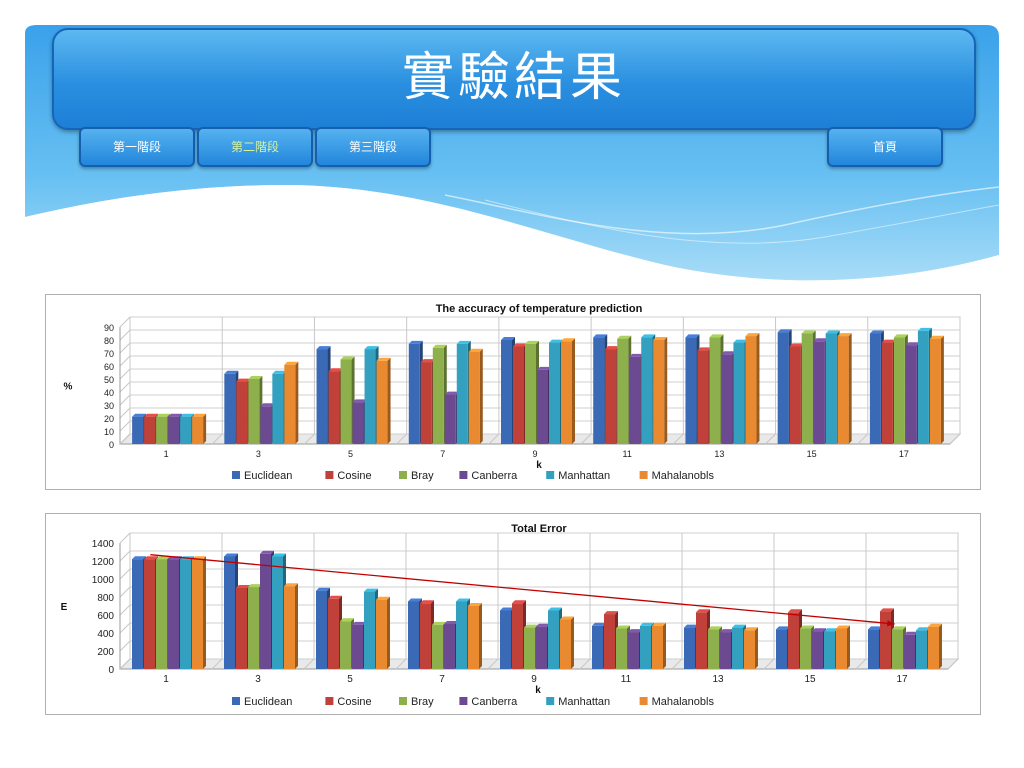 The height and width of the screenshot is (768, 1024). Describe the element at coordinates (626, 679) in the screenshot. I see `x-tick-label: 11` at that location.